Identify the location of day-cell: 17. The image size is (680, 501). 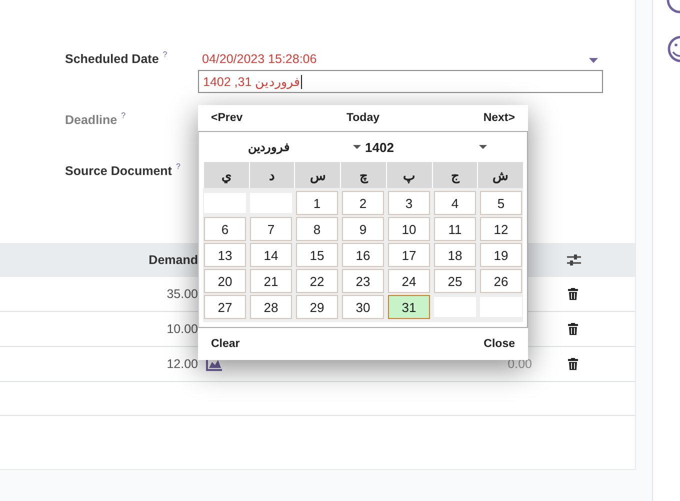
(409, 255).